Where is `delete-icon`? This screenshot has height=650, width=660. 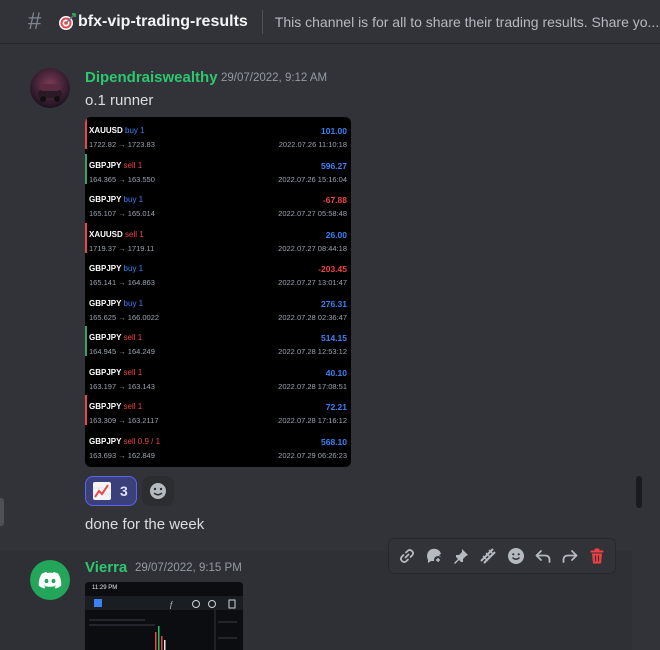 delete-icon is located at coordinates (597, 556).